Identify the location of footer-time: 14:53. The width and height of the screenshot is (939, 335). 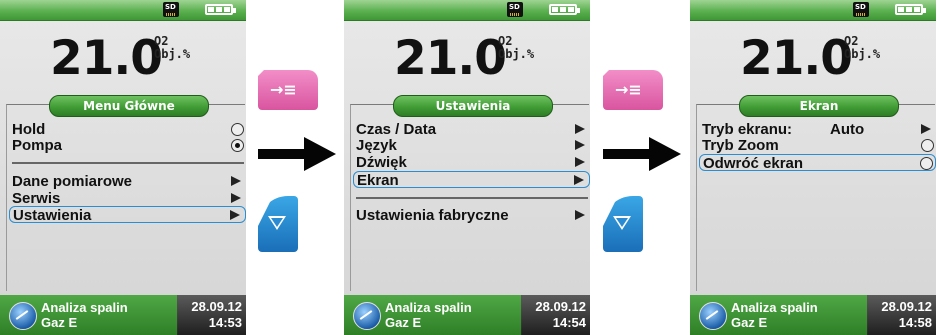
(225, 322).